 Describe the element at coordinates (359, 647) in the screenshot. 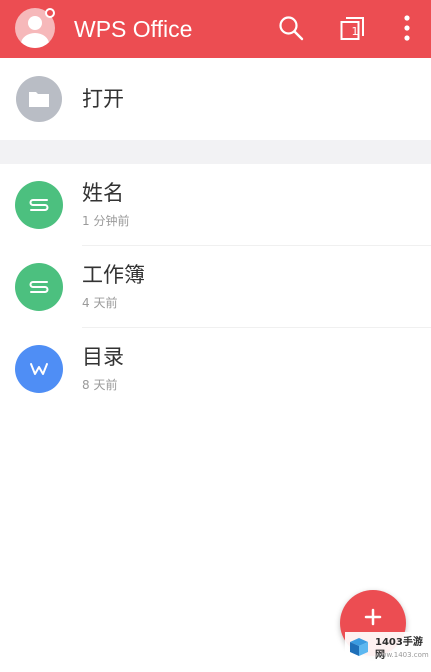

I see `watermark-logo-icon` at that location.